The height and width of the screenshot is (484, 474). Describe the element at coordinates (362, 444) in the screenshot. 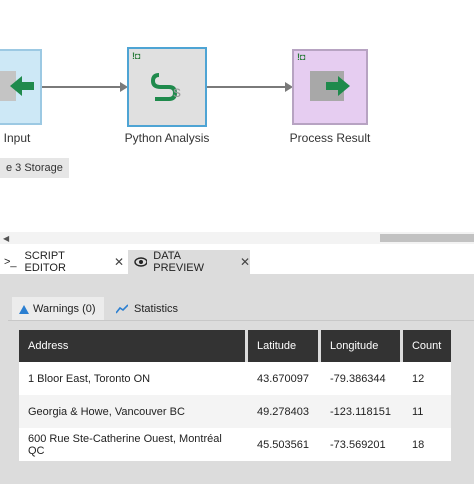

I see `cell-longitude: -73.569201` at that location.